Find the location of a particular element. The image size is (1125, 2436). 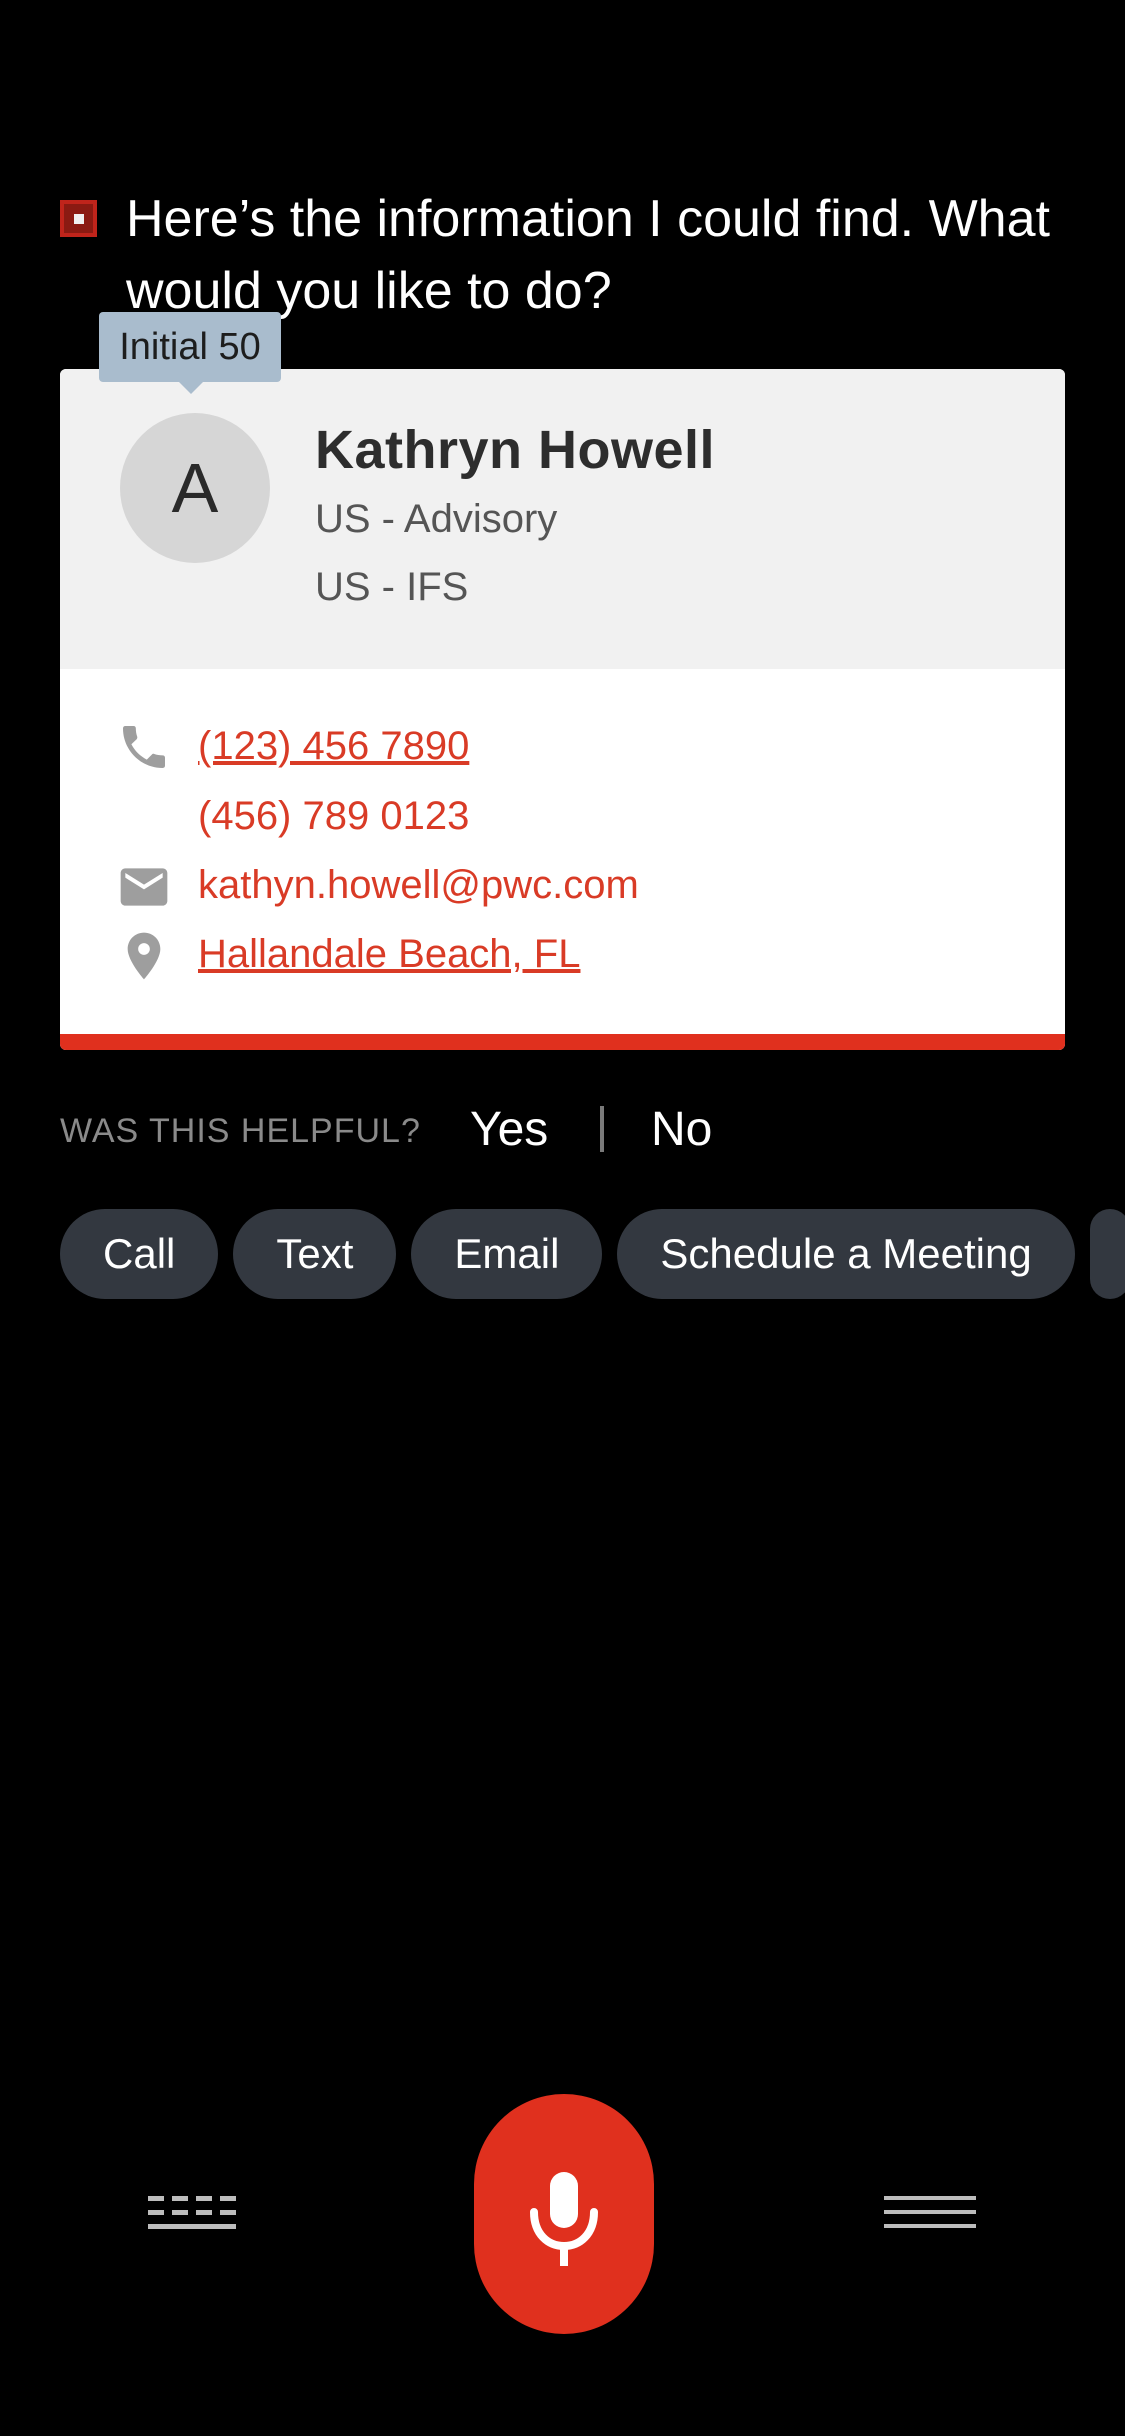

phone-secondary-link: (456) 789 0123 is located at coordinates (333, 816).